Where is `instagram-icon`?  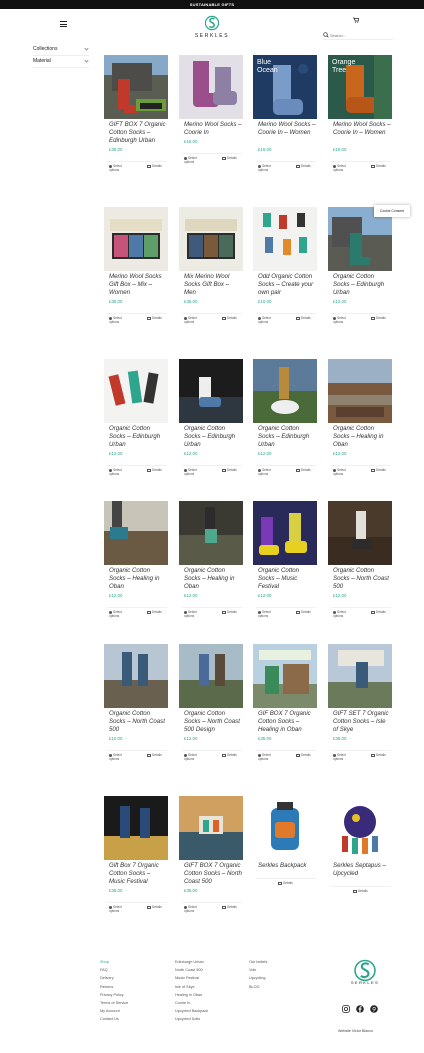 instagram-icon is located at coordinates (346, 1009).